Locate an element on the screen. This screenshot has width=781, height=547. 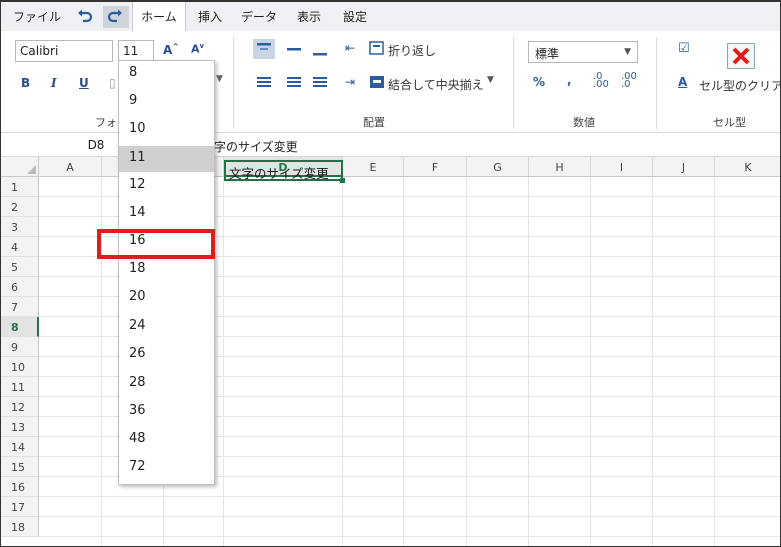
row-header-14: 14 is located at coordinates (20, 447).